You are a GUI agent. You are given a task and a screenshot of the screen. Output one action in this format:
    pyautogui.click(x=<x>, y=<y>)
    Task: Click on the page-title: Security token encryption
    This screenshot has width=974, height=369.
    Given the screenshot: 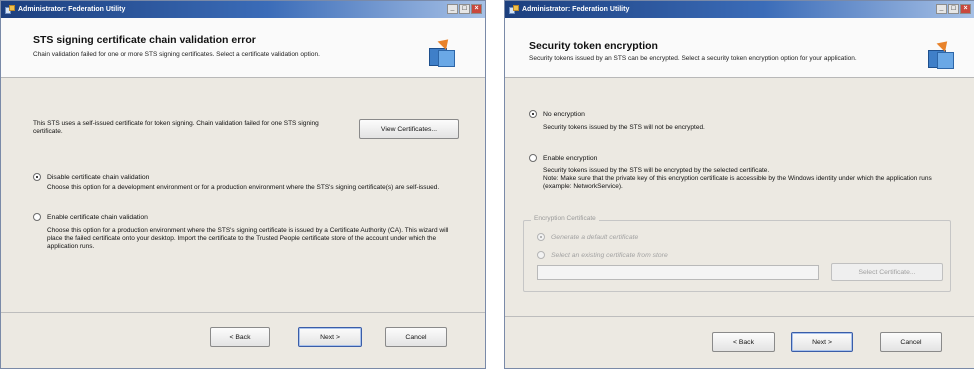 What is the action you would take?
    pyautogui.click(x=593, y=46)
    